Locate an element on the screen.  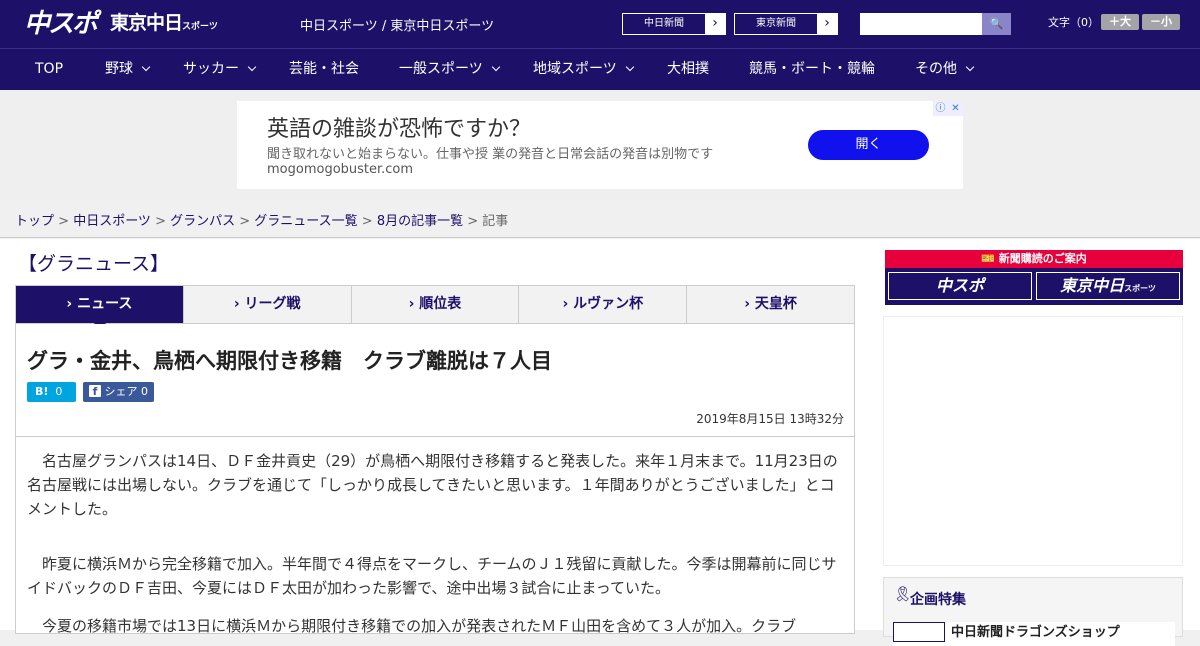
site-title: 中日スポーツ / 東京中日スポーツ is located at coordinates (397, 26).